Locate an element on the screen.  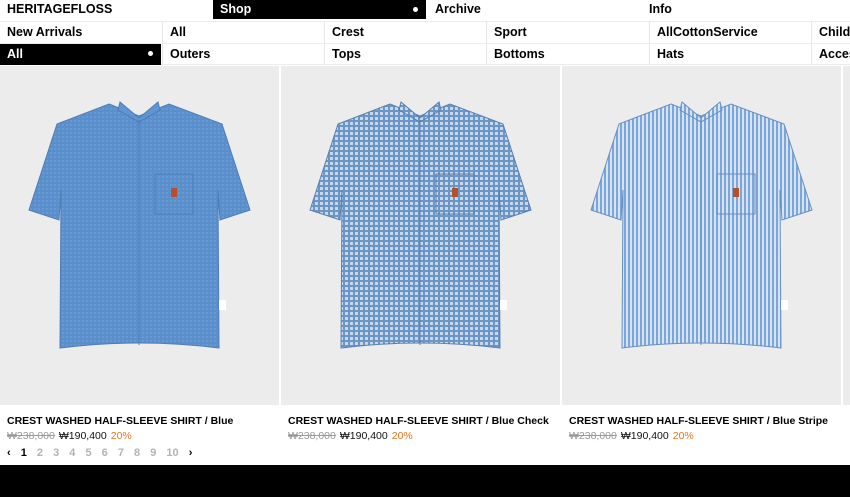
subcategory-outers: Outers is located at coordinates (243, 54).